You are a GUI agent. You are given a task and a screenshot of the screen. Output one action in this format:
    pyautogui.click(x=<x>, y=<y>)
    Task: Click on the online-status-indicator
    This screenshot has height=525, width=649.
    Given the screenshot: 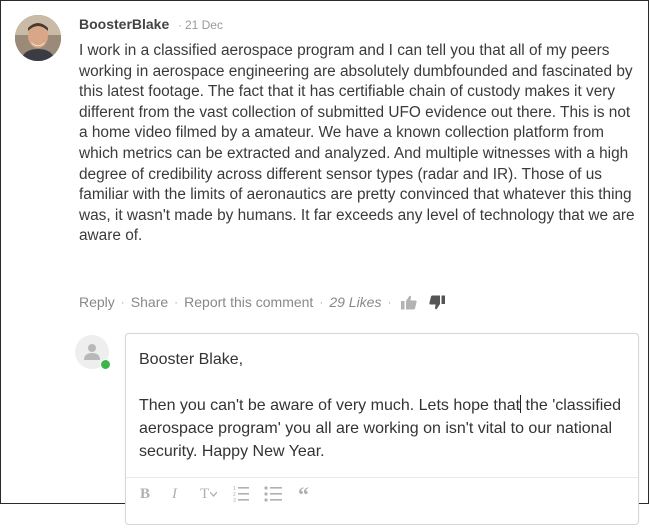 What is the action you would take?
    pyautogui.click(x=105, y=364)
    